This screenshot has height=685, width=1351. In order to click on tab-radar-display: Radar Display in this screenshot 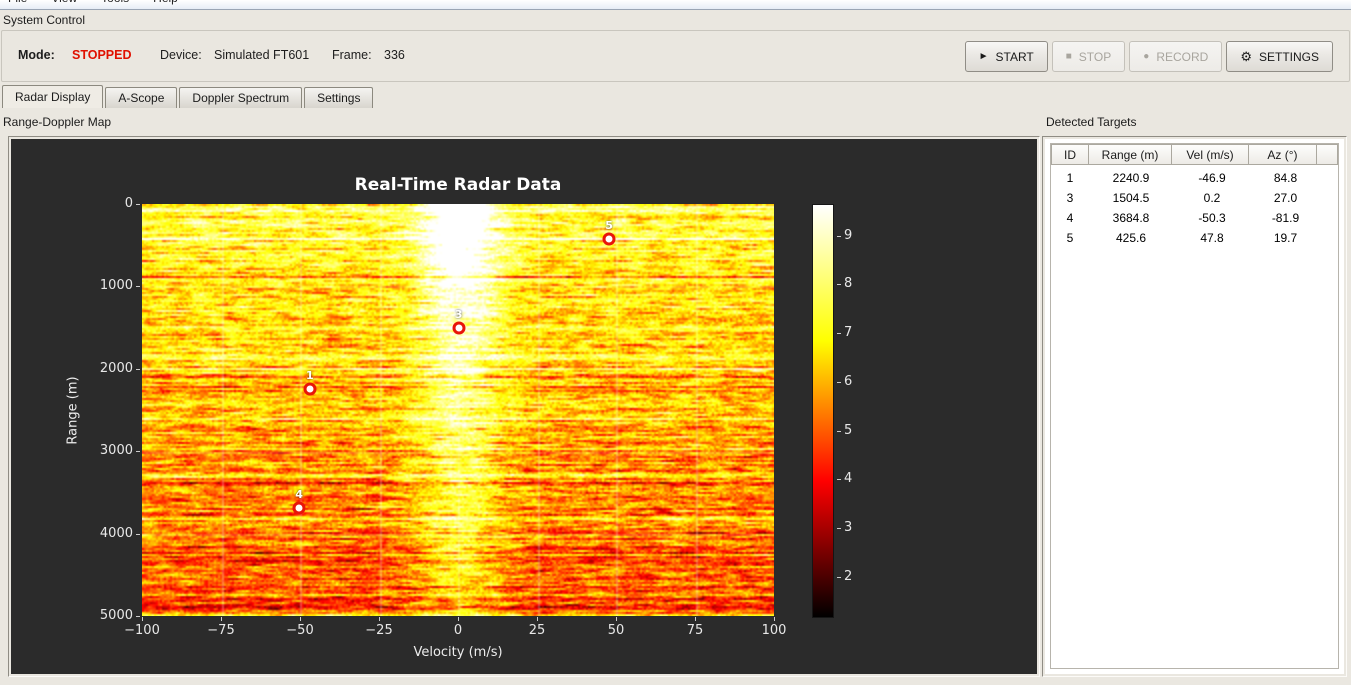, I will do `click(53, 96)`.